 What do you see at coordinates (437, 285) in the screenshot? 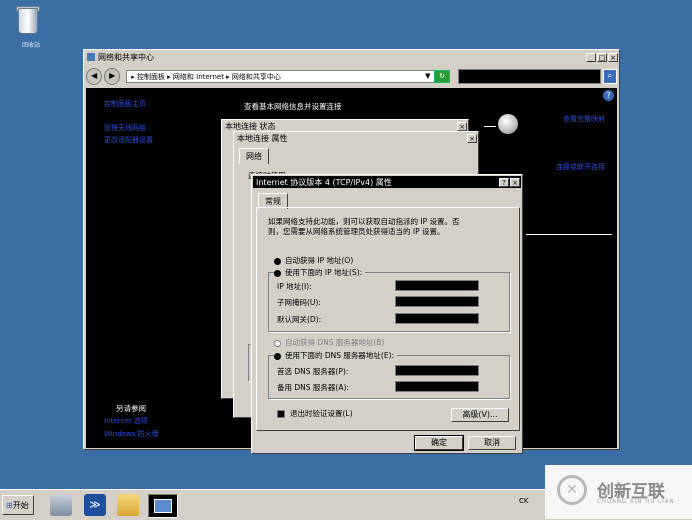
I see `ip-address-field` at bounding box center [437, 285].